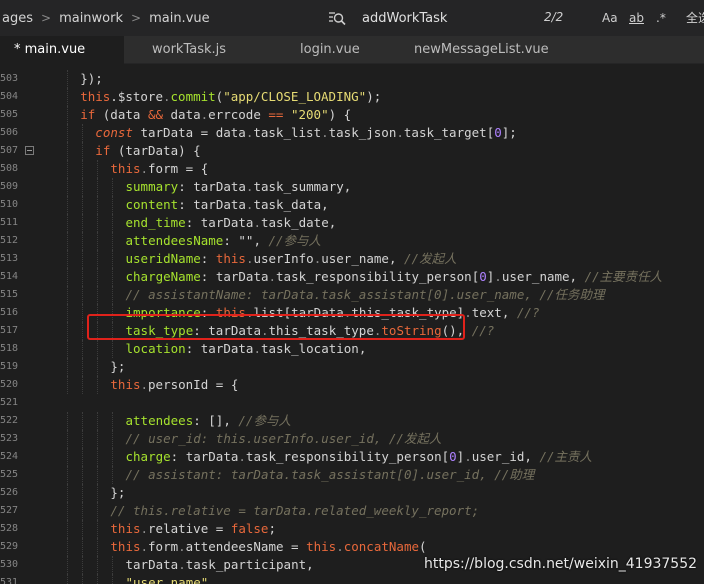 The image size is (704, 584). Describe the element at coordinates (9, 150) in the screenshot. I see `line-number: 507` at that location.